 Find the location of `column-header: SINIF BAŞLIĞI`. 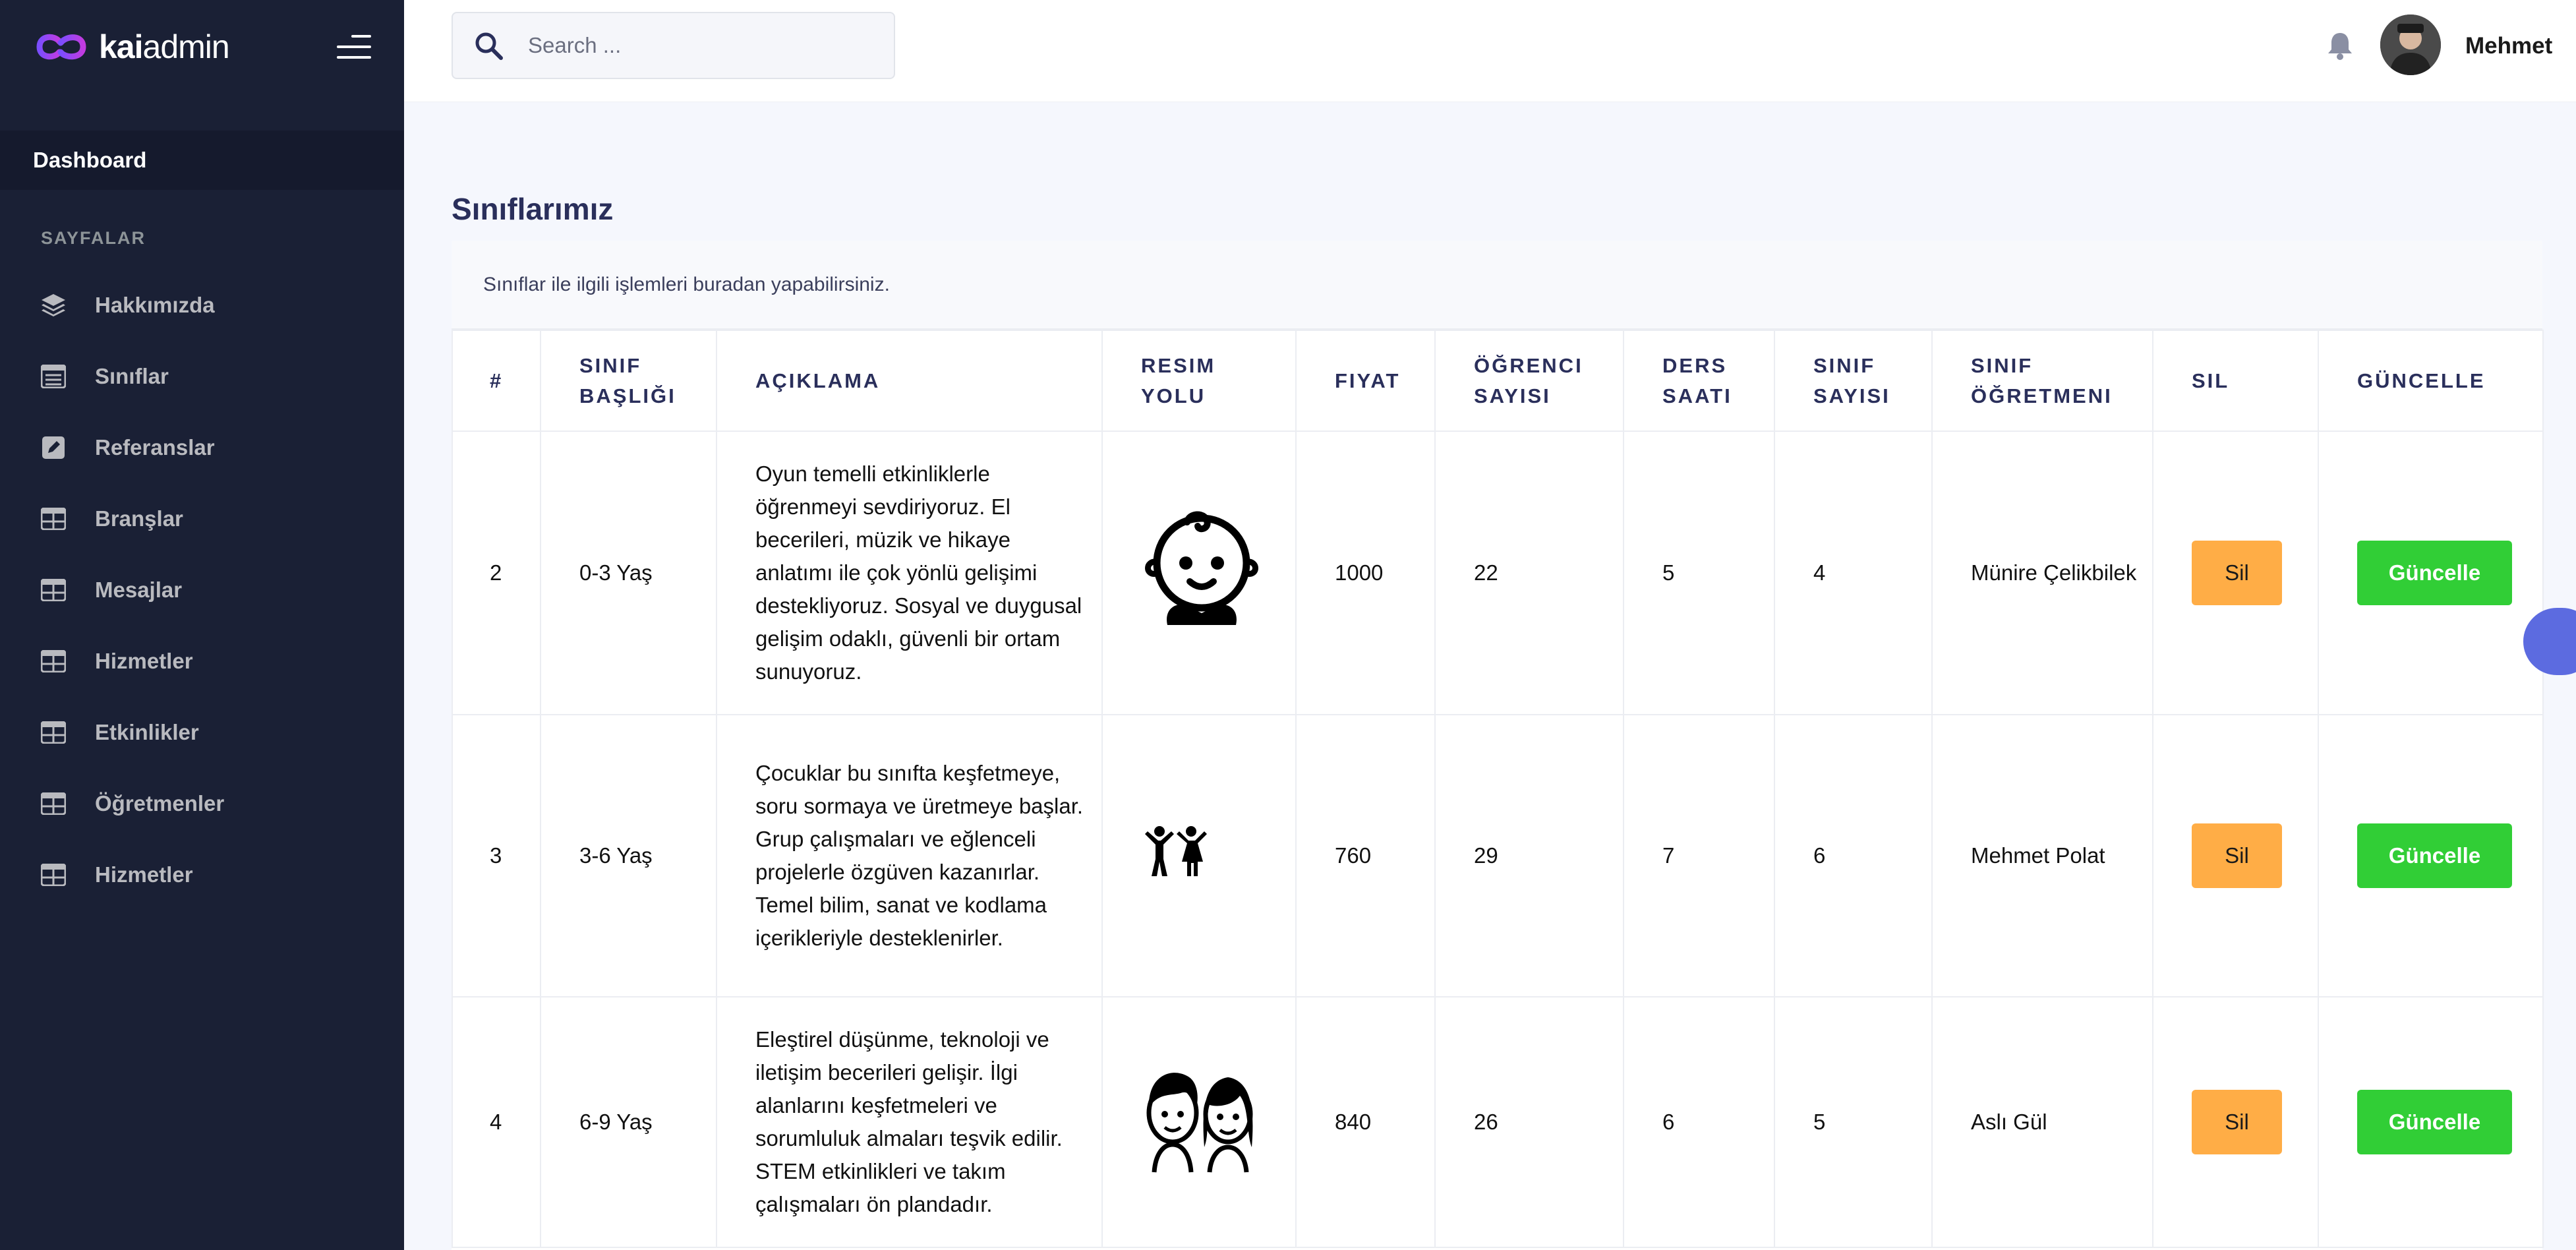

column-header: SINIF BAŞLIĞI is located at coordinates (629, 381).